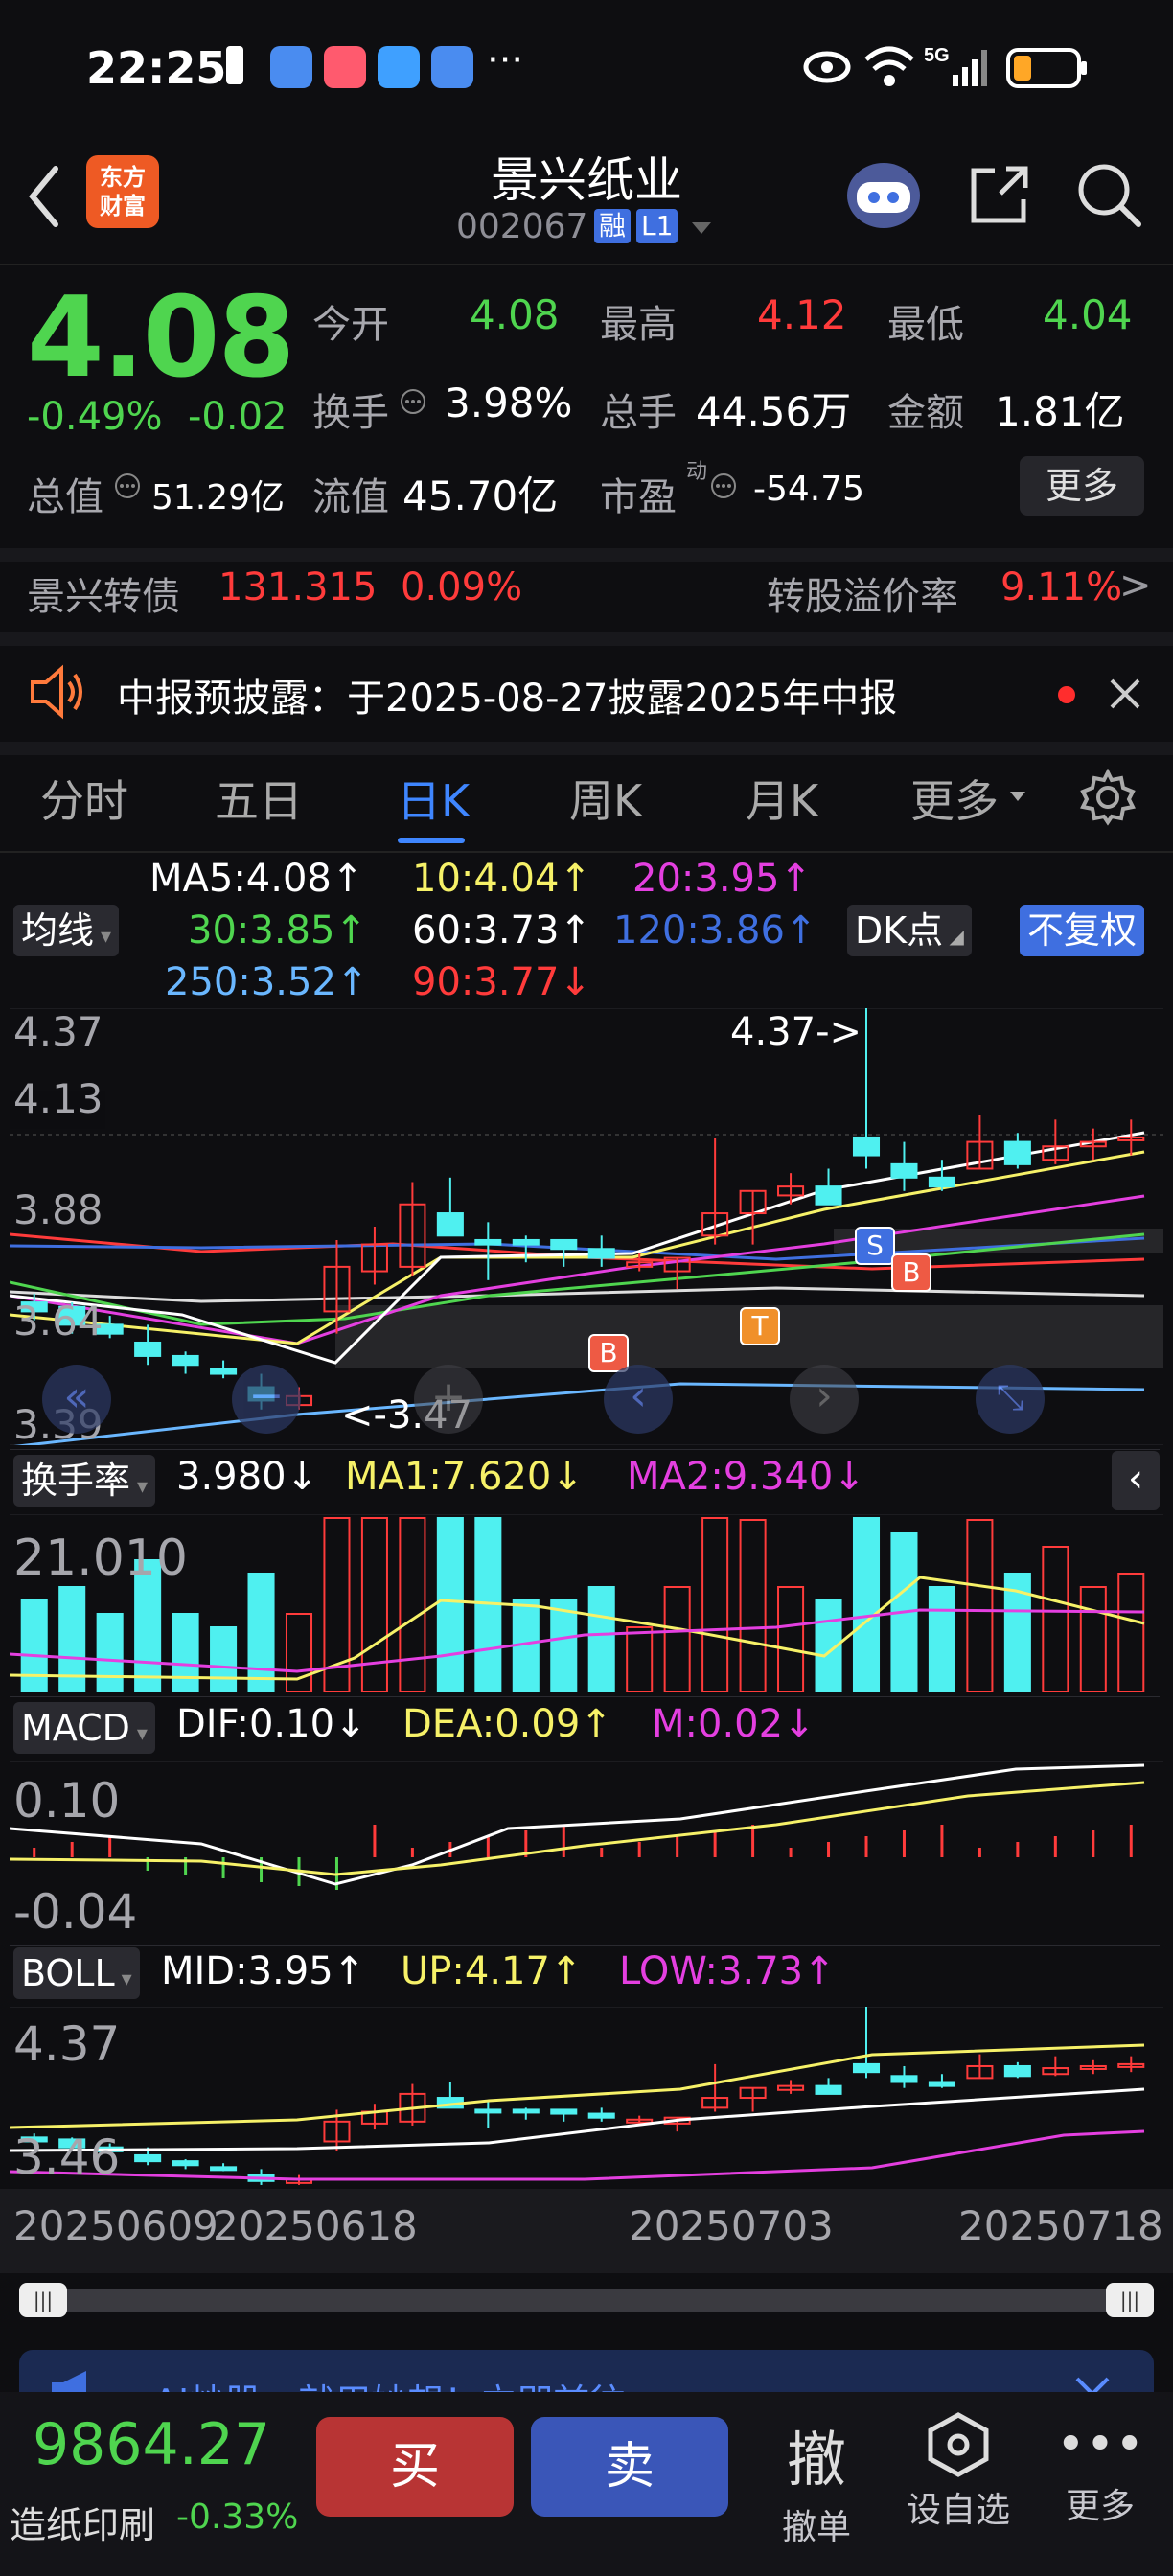 The image size is (1173, 2576). Describe the element at coordinates (350, 413) in the screenshot. I see `turnover-label: 换手` at that location.